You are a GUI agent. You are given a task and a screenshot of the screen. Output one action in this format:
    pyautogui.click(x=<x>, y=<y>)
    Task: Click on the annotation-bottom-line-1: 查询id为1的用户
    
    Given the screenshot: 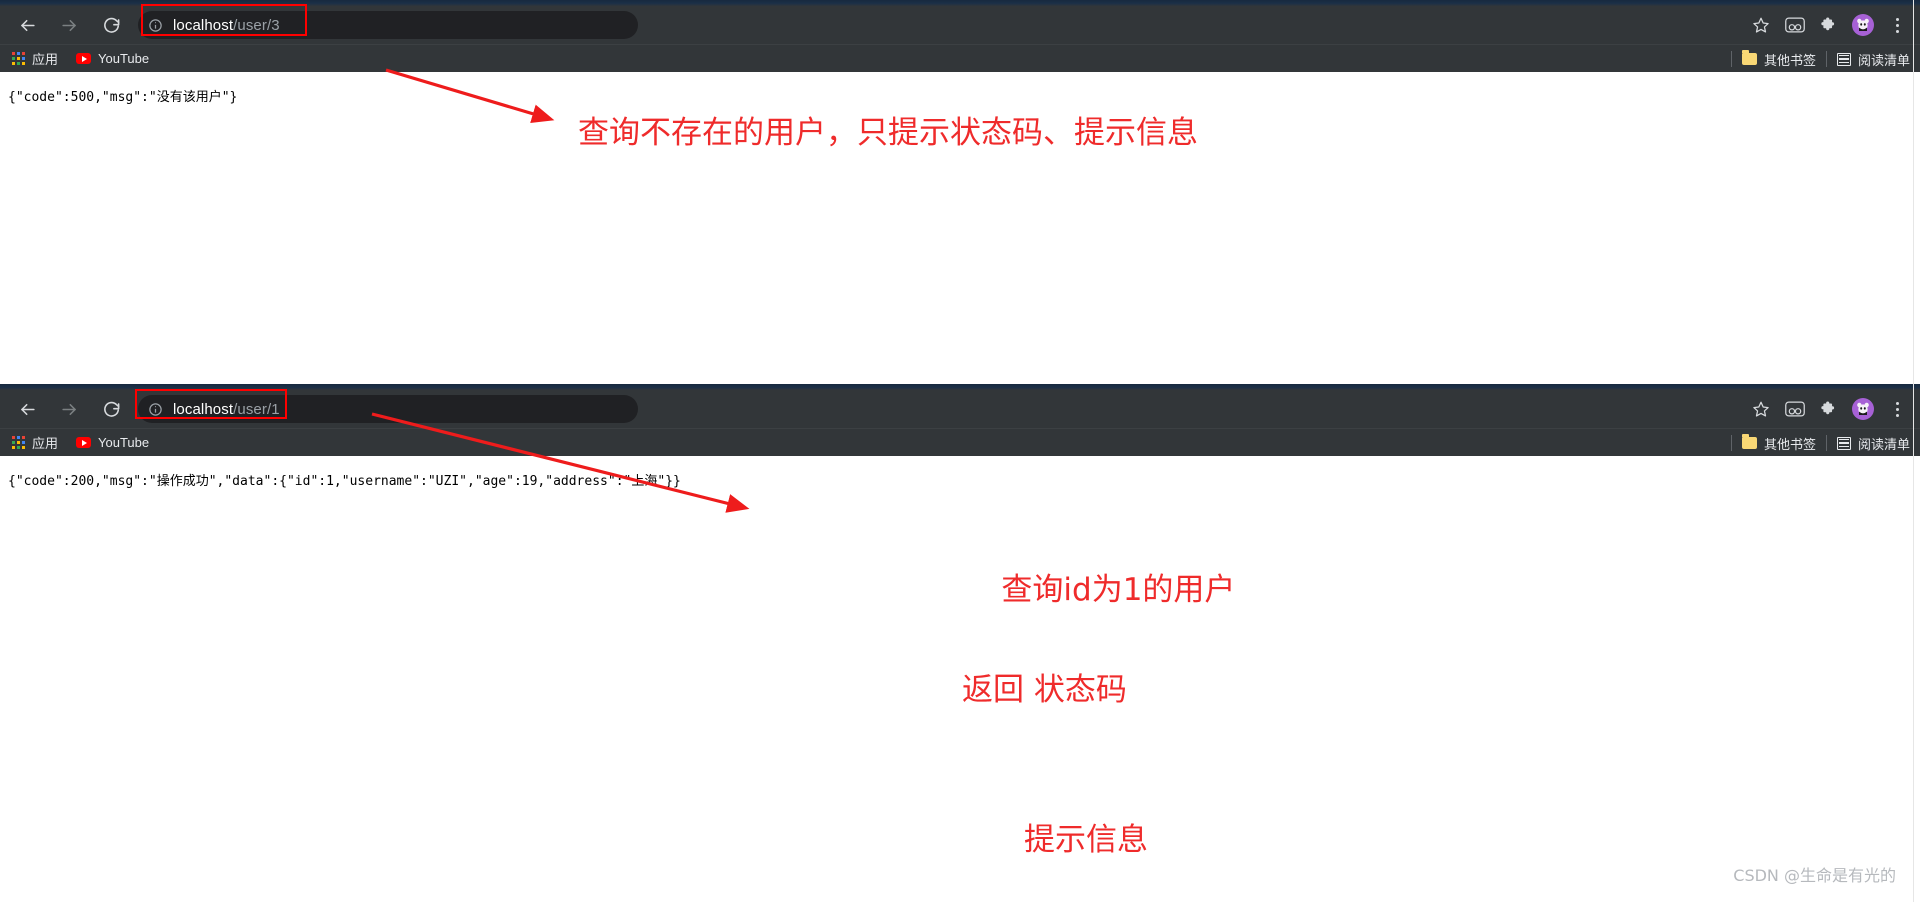 What is the action you would take?
    pyautogui.click(x=1118, y=590)
    